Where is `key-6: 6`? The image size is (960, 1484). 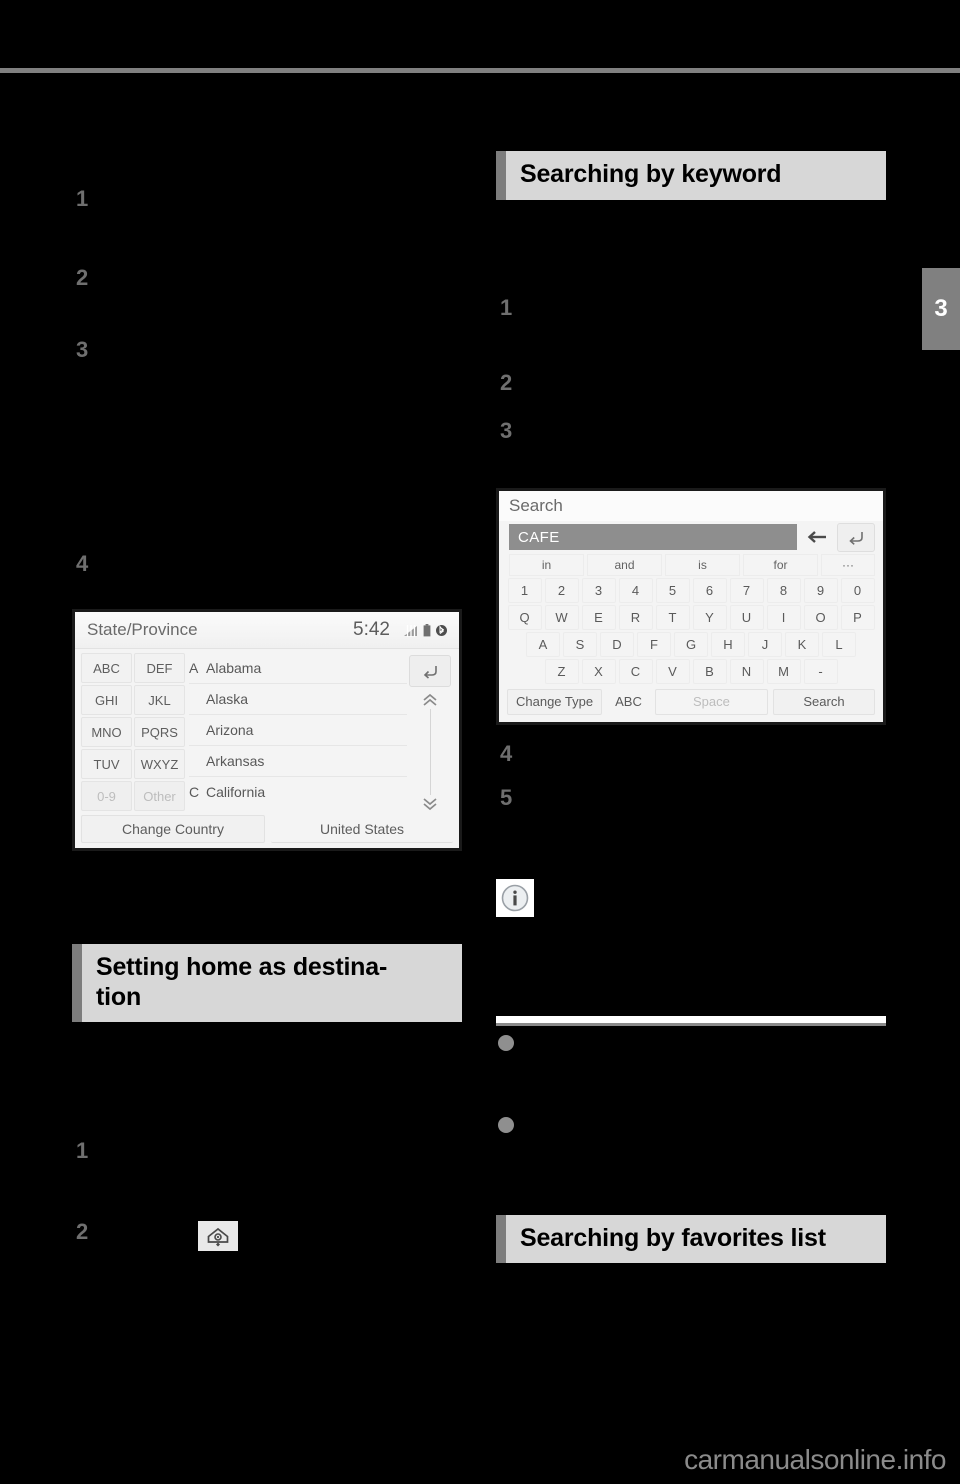 key-6: 6 is located at coordinates (709, 590).